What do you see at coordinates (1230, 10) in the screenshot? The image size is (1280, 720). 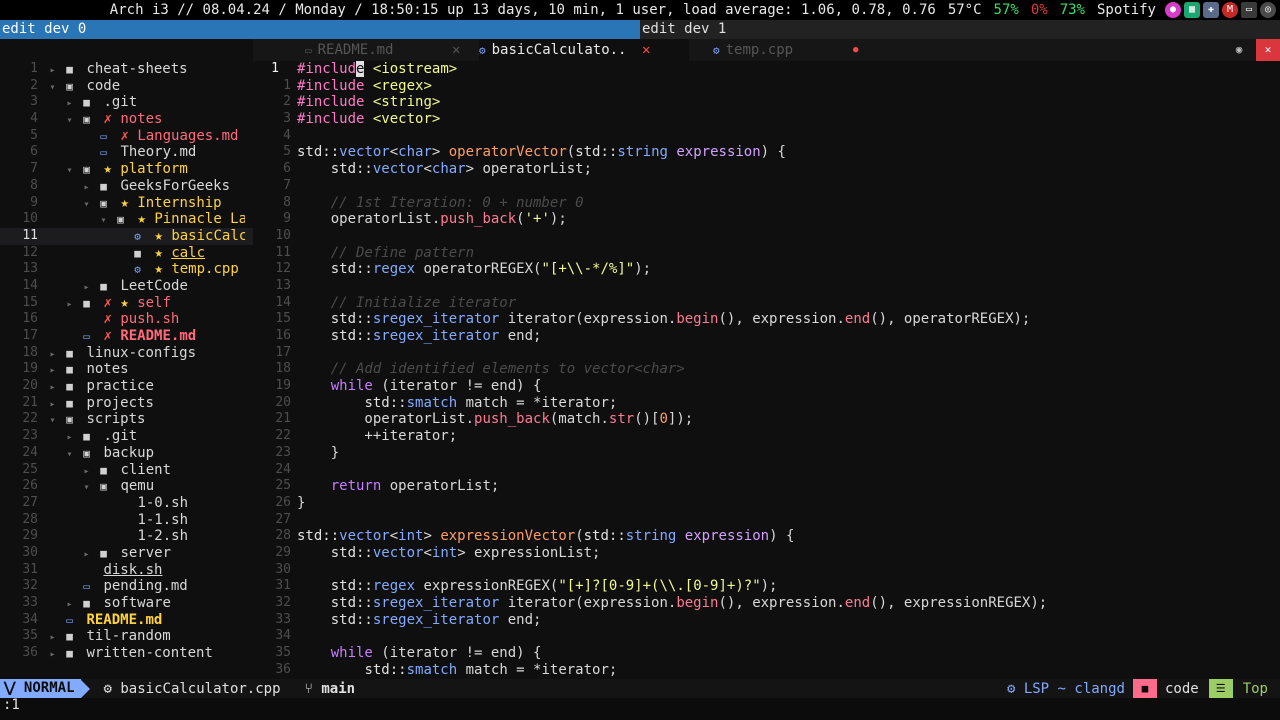 I see `mail-icon: M` at bounding box center [1230, 10].